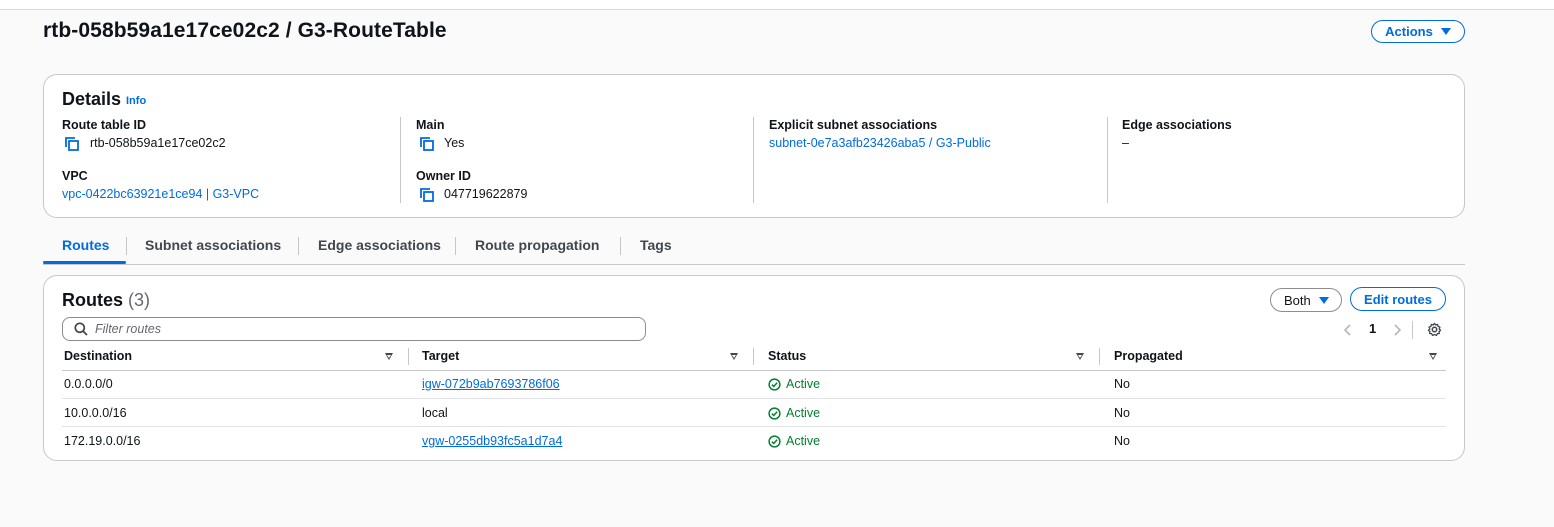 Image resolution: width=1554 pixels, height=527 pixels. I want to click on row-3-propagated: No, so click(1122, 441).